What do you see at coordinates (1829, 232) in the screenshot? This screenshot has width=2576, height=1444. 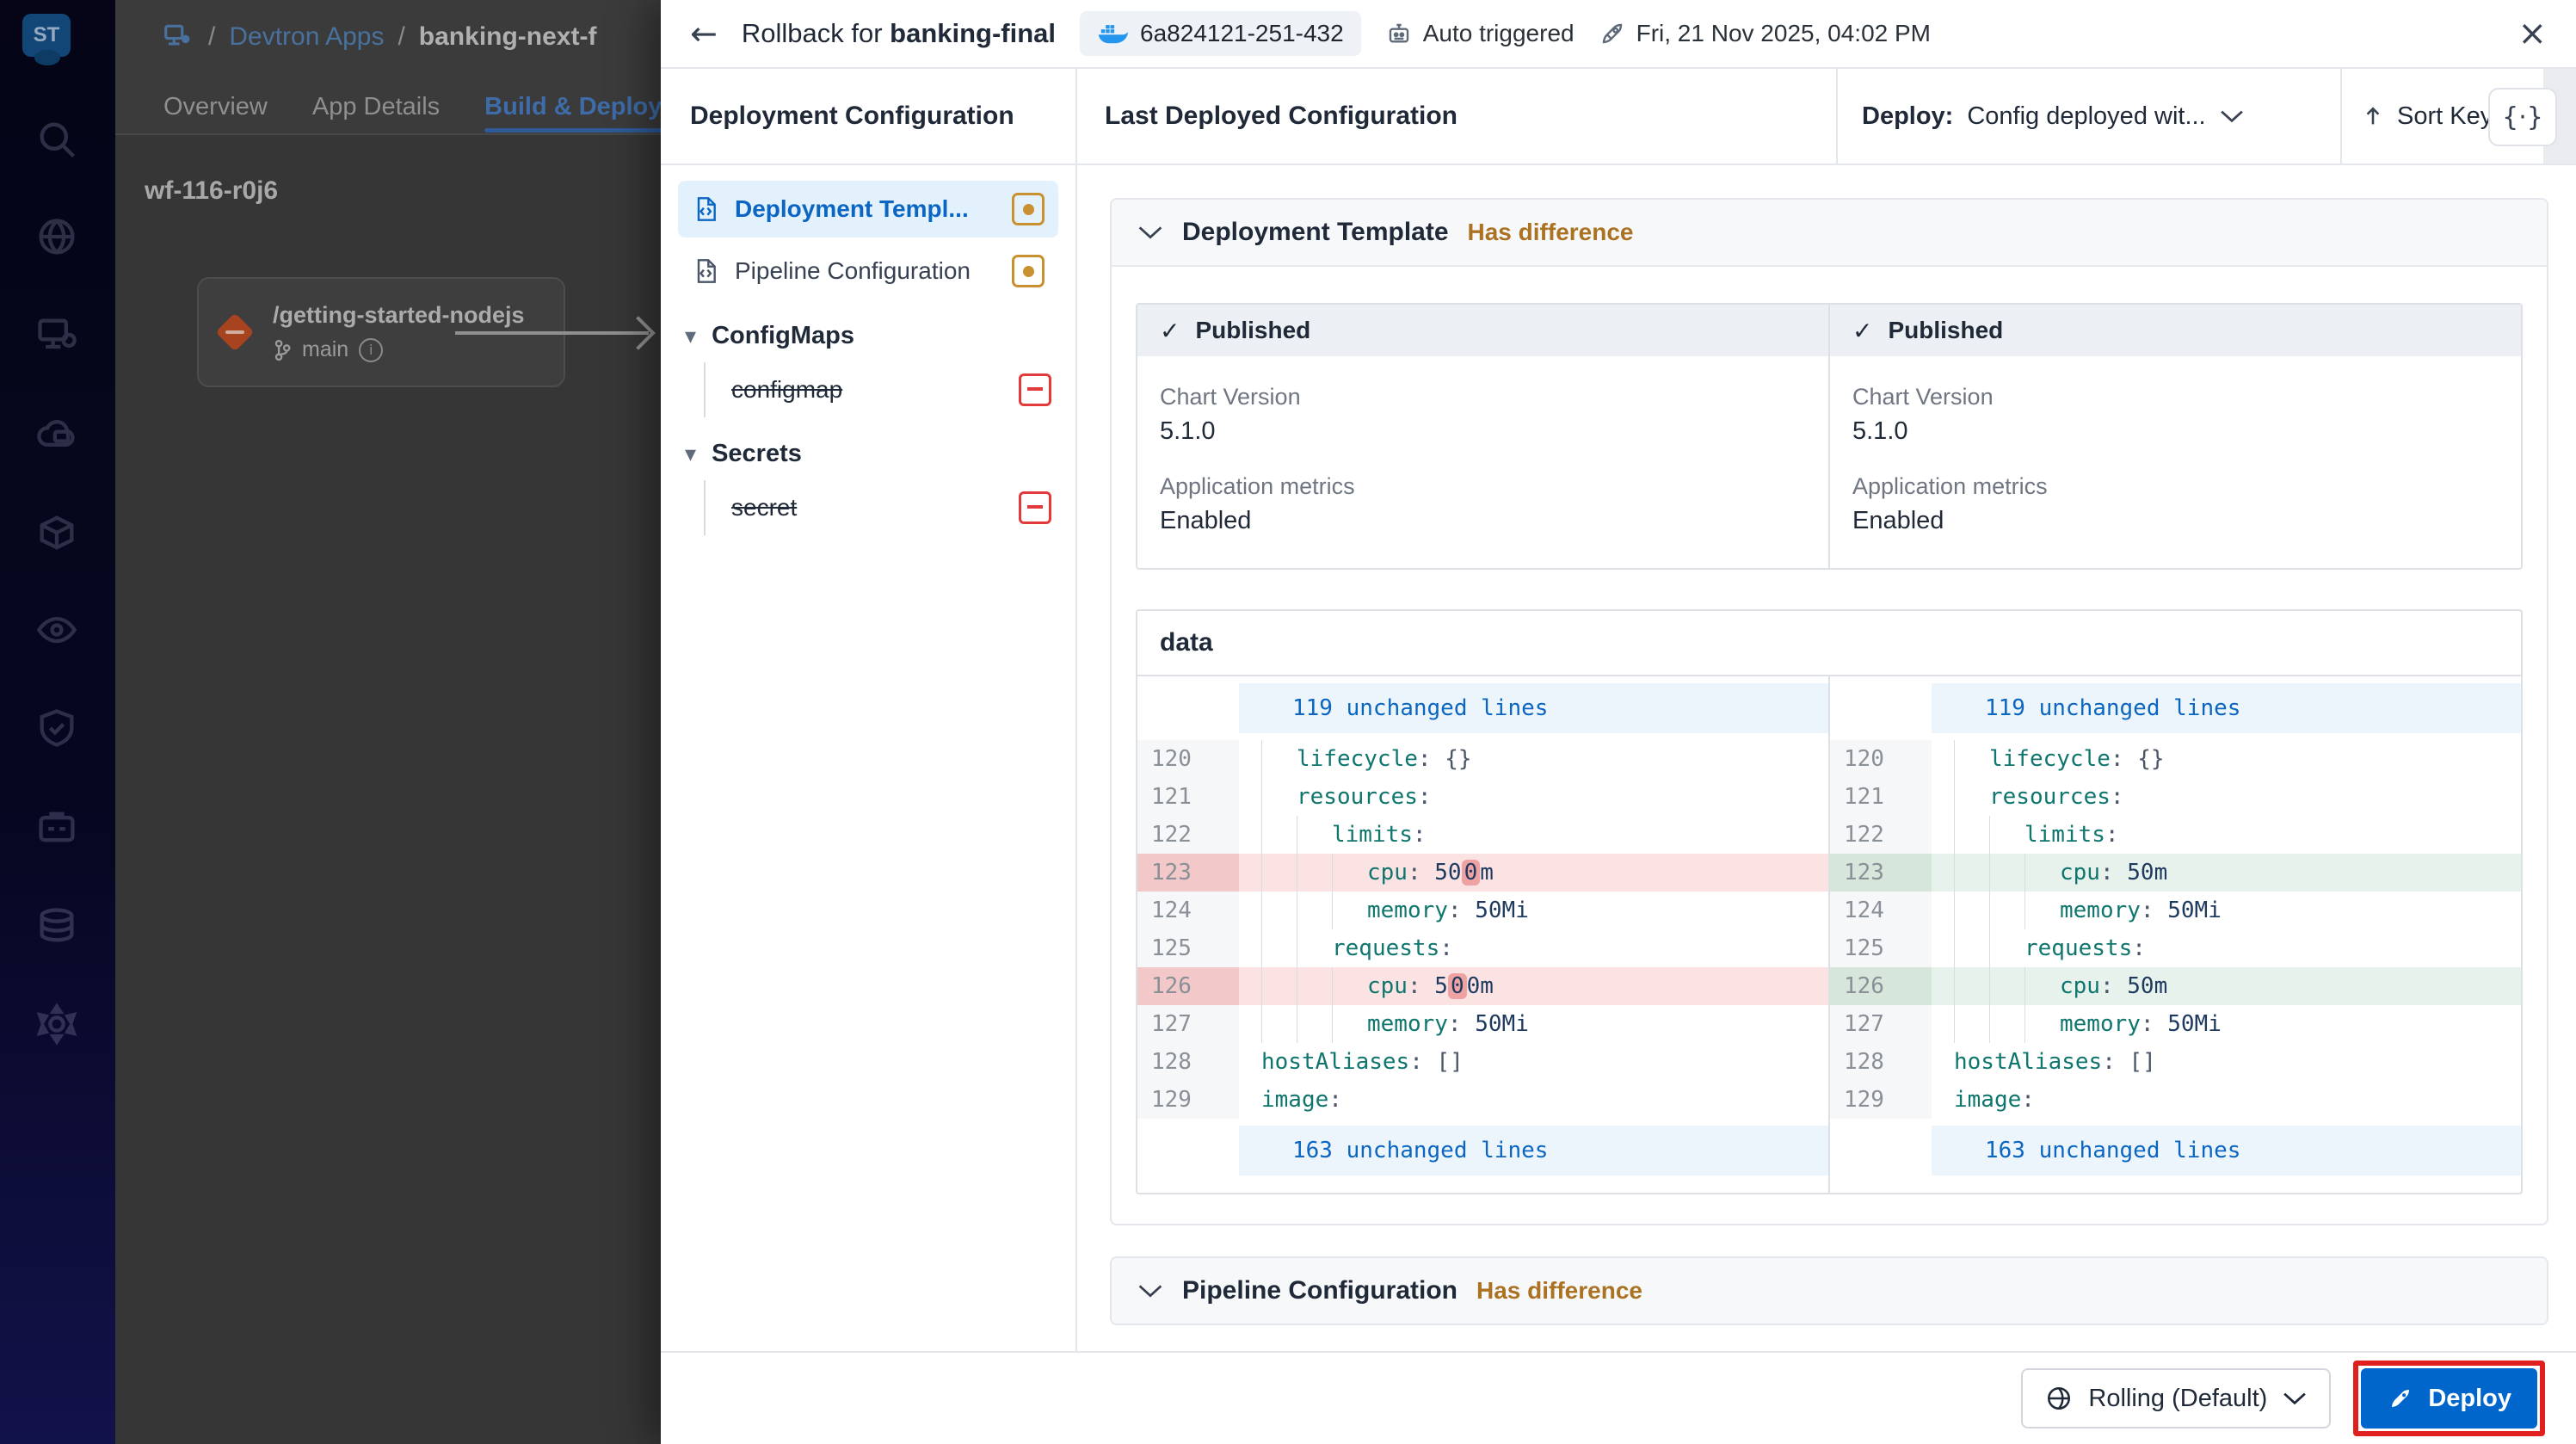 I see `deployment-template-header: Deployment Template Has difference` at bounding box center [1829, 232].